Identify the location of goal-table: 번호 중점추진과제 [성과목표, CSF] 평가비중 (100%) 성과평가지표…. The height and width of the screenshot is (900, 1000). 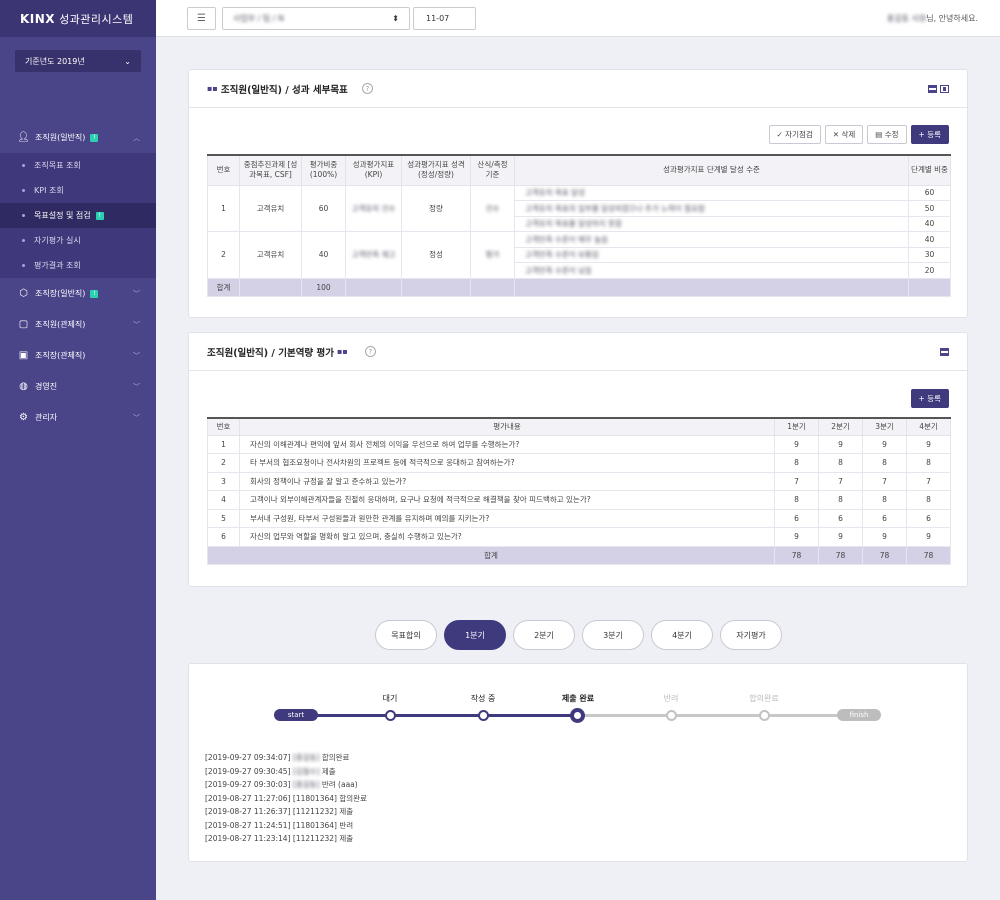
(579, 225).